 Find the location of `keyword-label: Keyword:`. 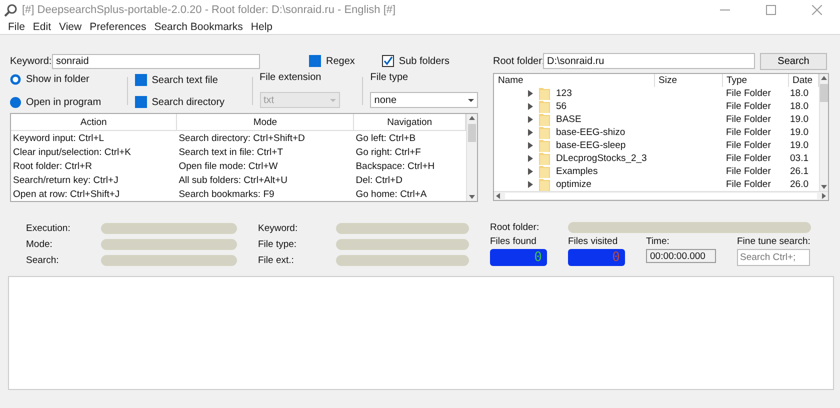

keyword-label: Keyword: is located at coordinates (31, 61).